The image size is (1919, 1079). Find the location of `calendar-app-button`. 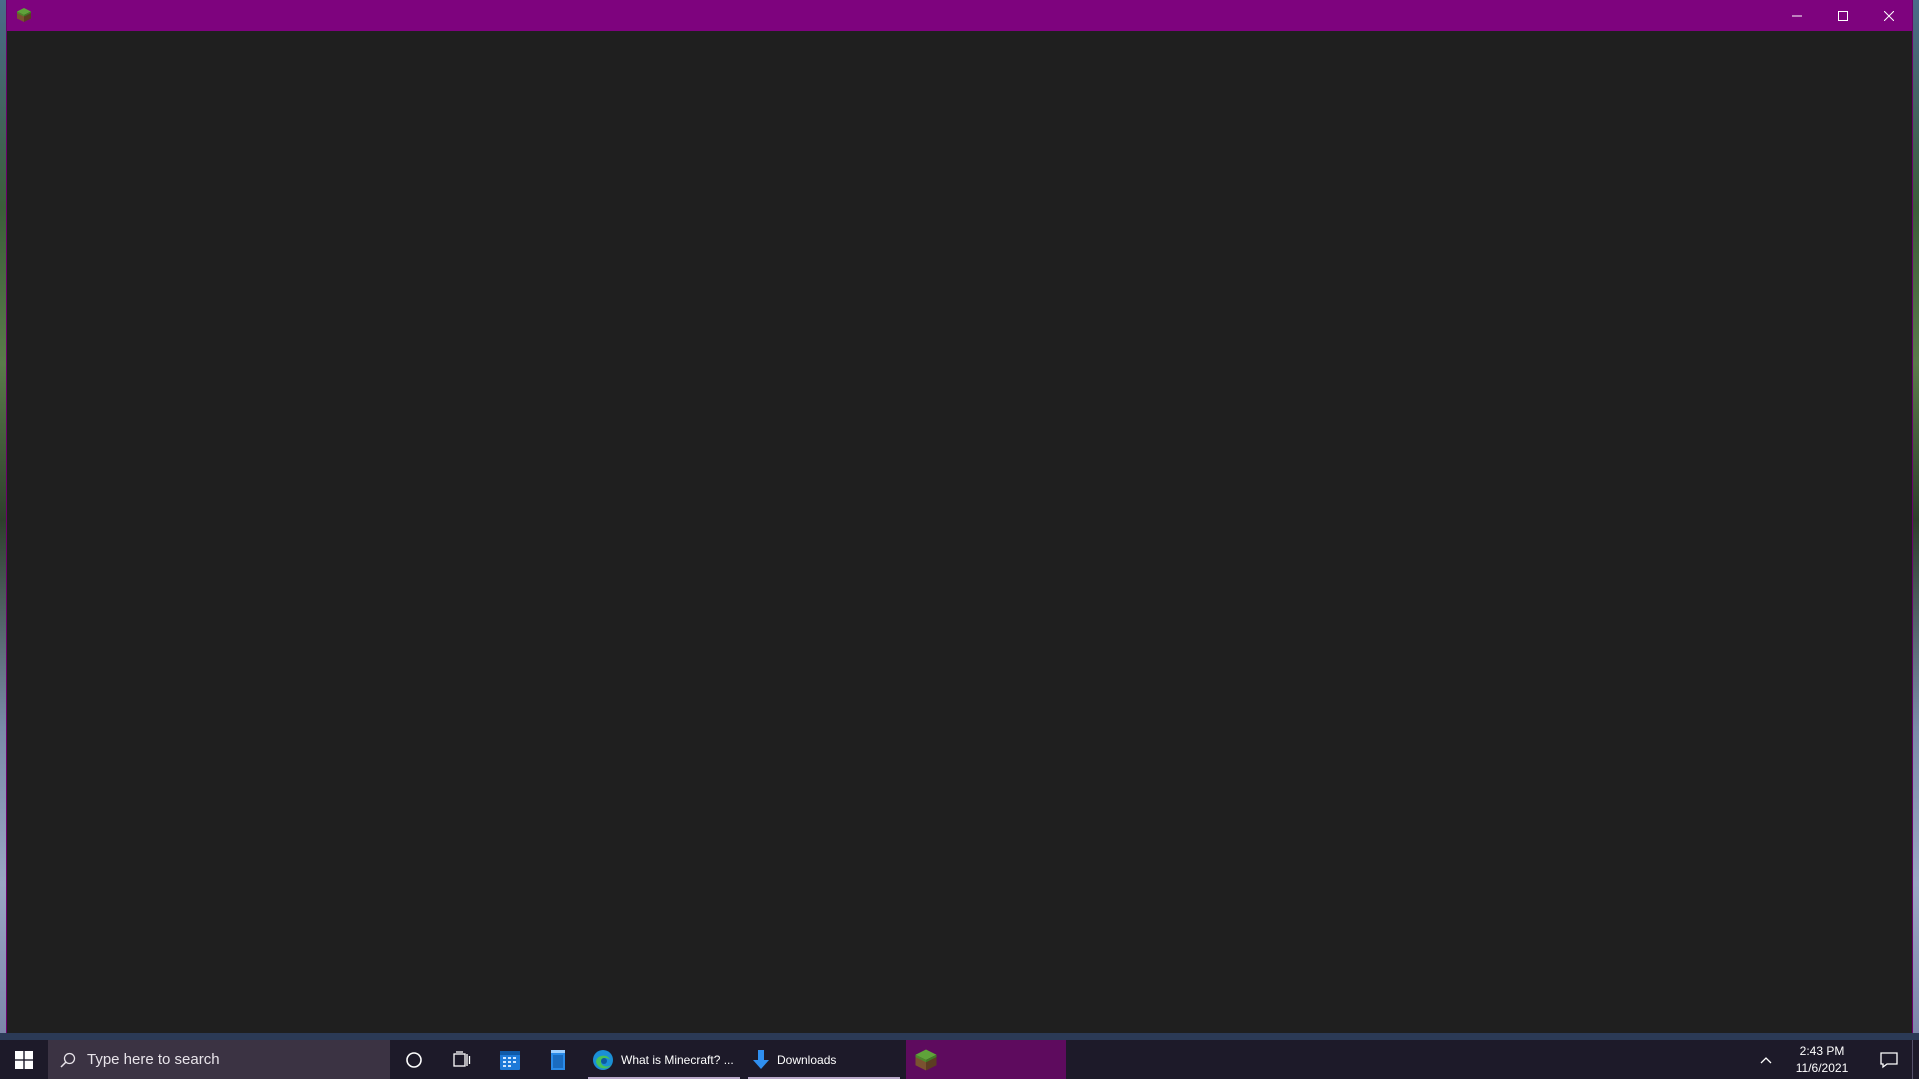

calendar-app-button is located at coordinates (510, 1059).